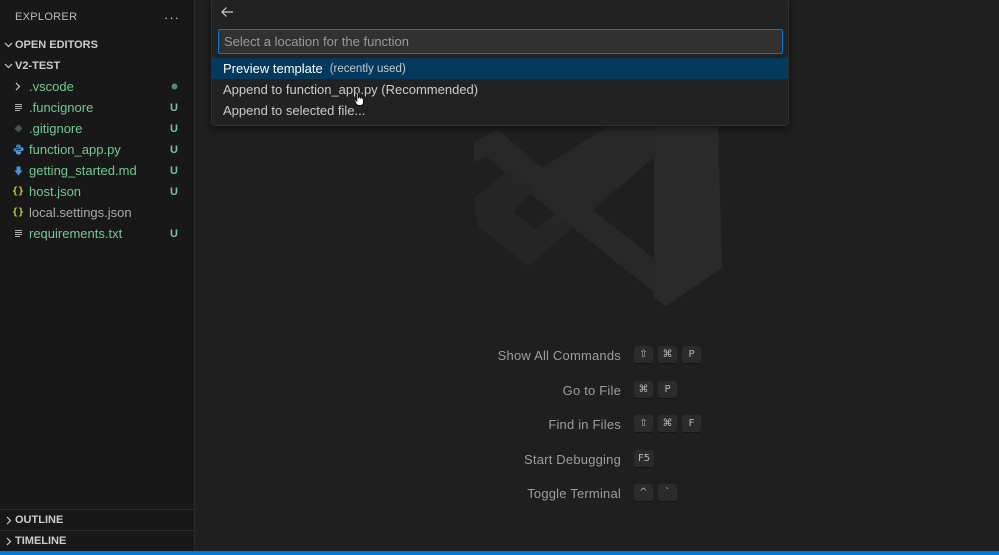 Image resolution: width=999 pixels, height=555 pixels. I want to click on tree-item-host-json: {} host.json U, so click(97, 191).